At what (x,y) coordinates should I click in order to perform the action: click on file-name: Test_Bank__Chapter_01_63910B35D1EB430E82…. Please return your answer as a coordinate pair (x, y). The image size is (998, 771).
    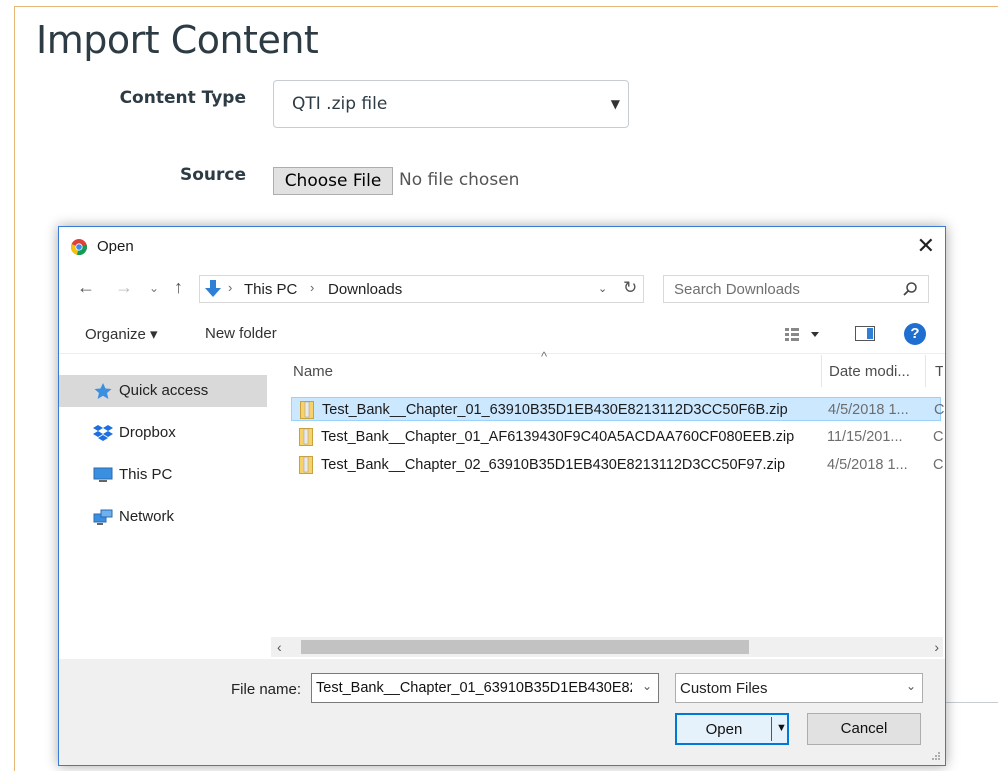
    Looking at the image, I should click on (555, 410).